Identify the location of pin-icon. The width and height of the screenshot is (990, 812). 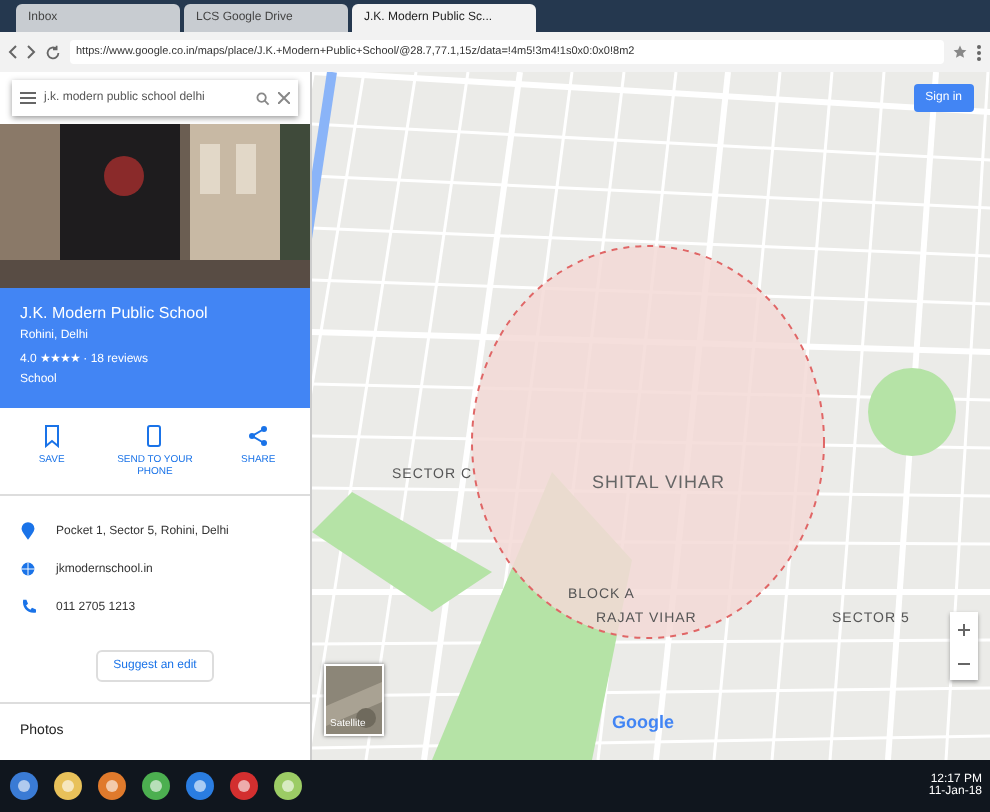
(28, 531).